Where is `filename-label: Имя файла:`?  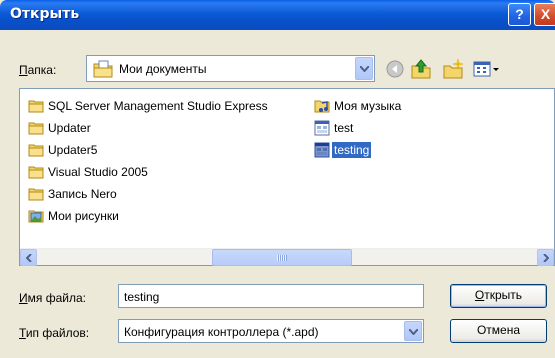 filename-label: Имя файла: is located at coordinates (52, 298).